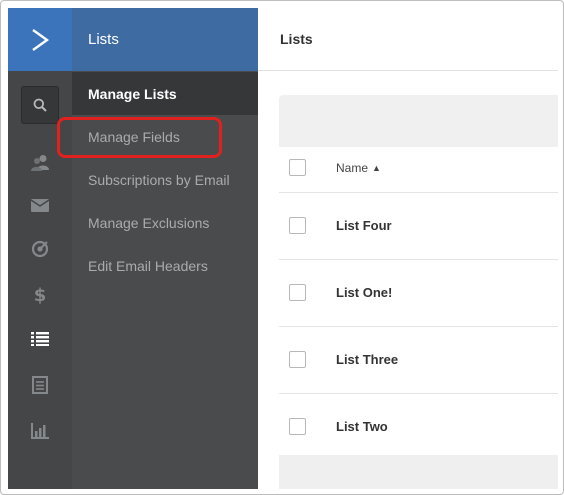 This screenshot has width=564, height=495. Describe the element at coordinates (148, 265) in the screenshot. I see `nav-item-label: Edit Email Headers` at that location.